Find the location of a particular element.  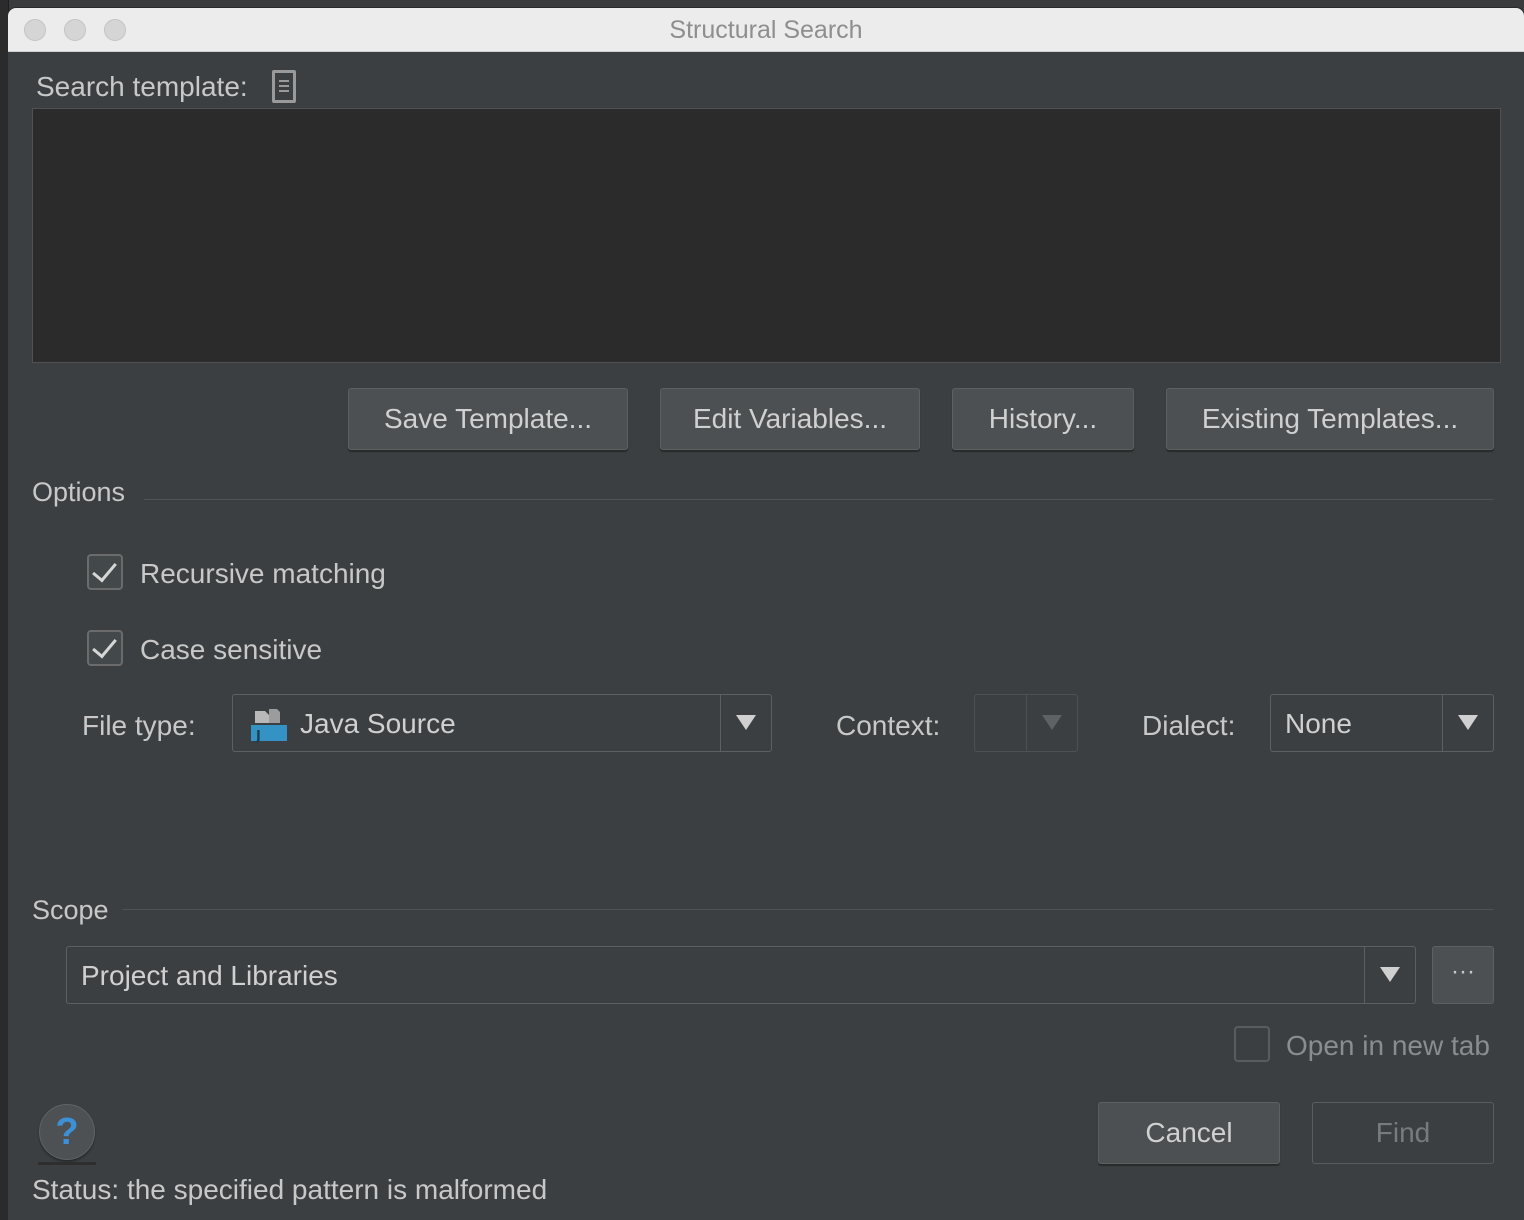

find-button: Find is located at coordinates (1403, 1133).